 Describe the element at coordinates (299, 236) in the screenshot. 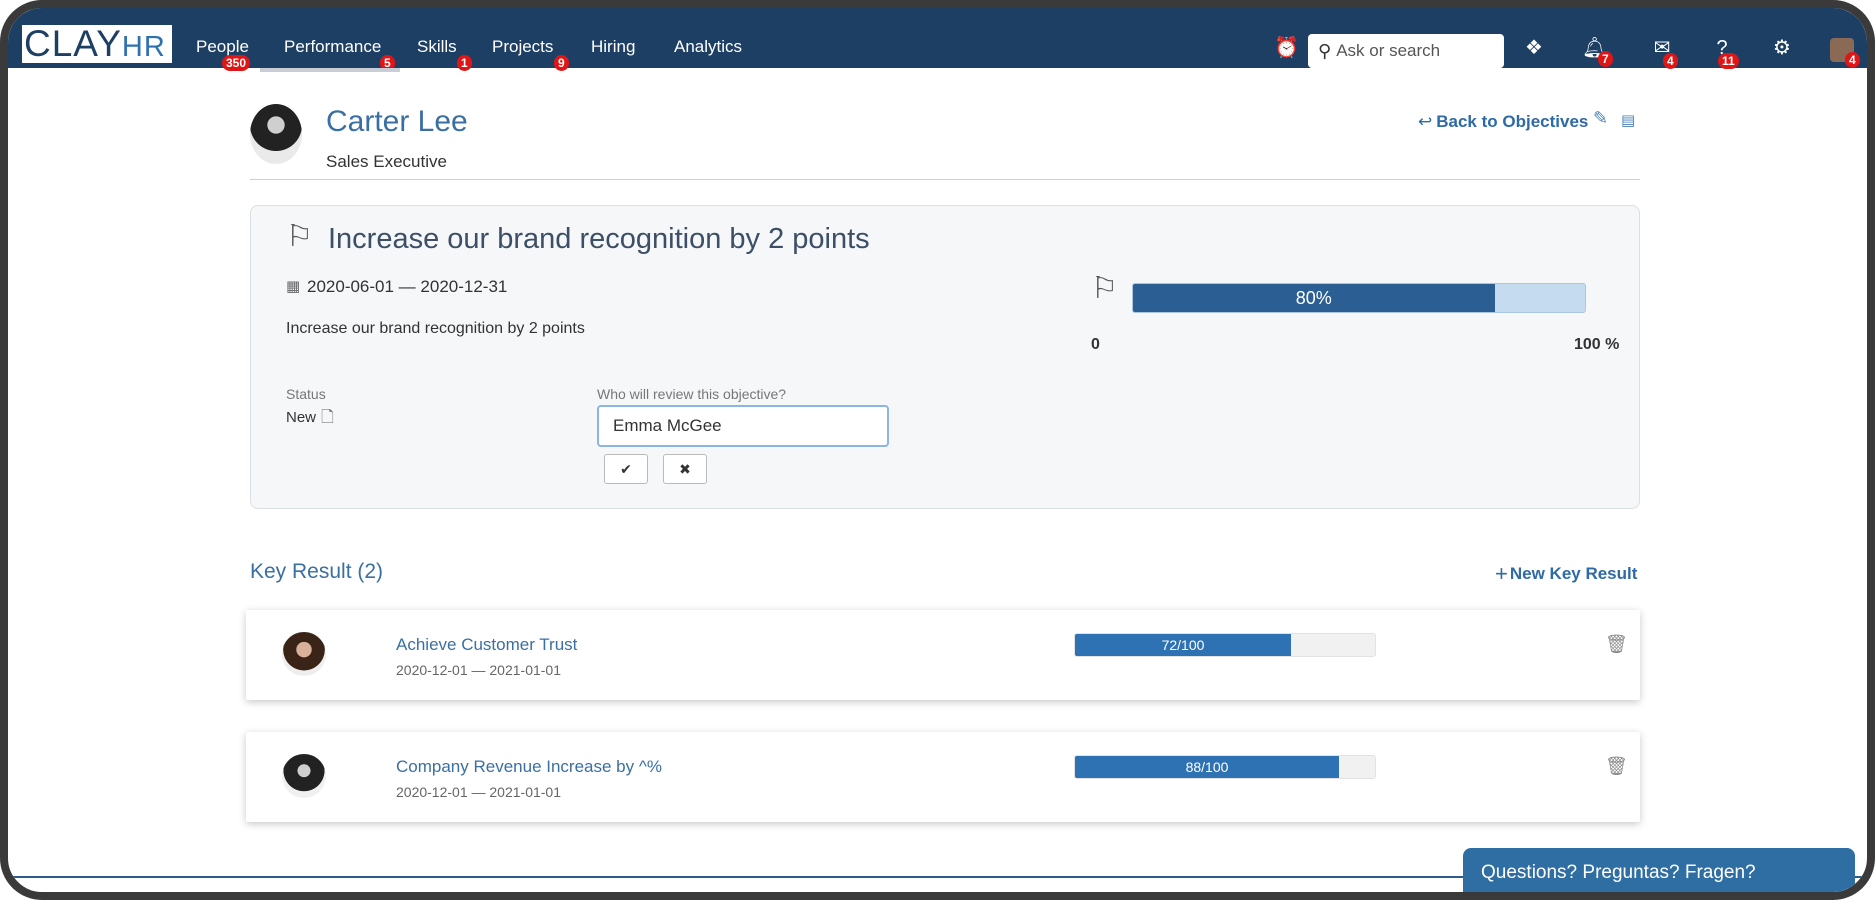

I see `flag-icon: ⚐` at that location.